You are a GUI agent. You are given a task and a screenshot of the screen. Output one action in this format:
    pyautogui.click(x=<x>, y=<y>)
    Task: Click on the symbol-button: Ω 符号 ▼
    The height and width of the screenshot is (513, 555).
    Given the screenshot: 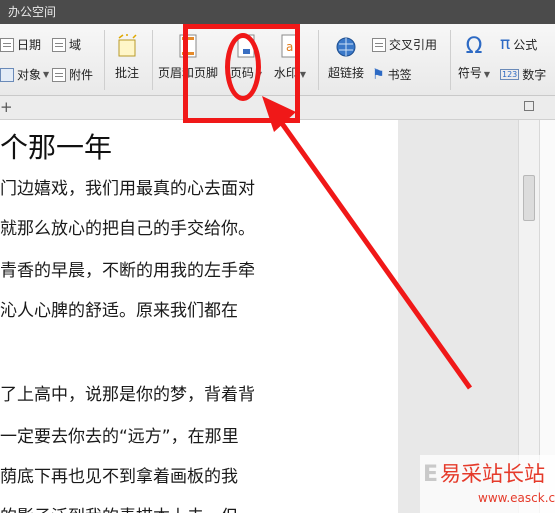 What is the action you would take?
    pyautogui.click(x=474, y=61)
    